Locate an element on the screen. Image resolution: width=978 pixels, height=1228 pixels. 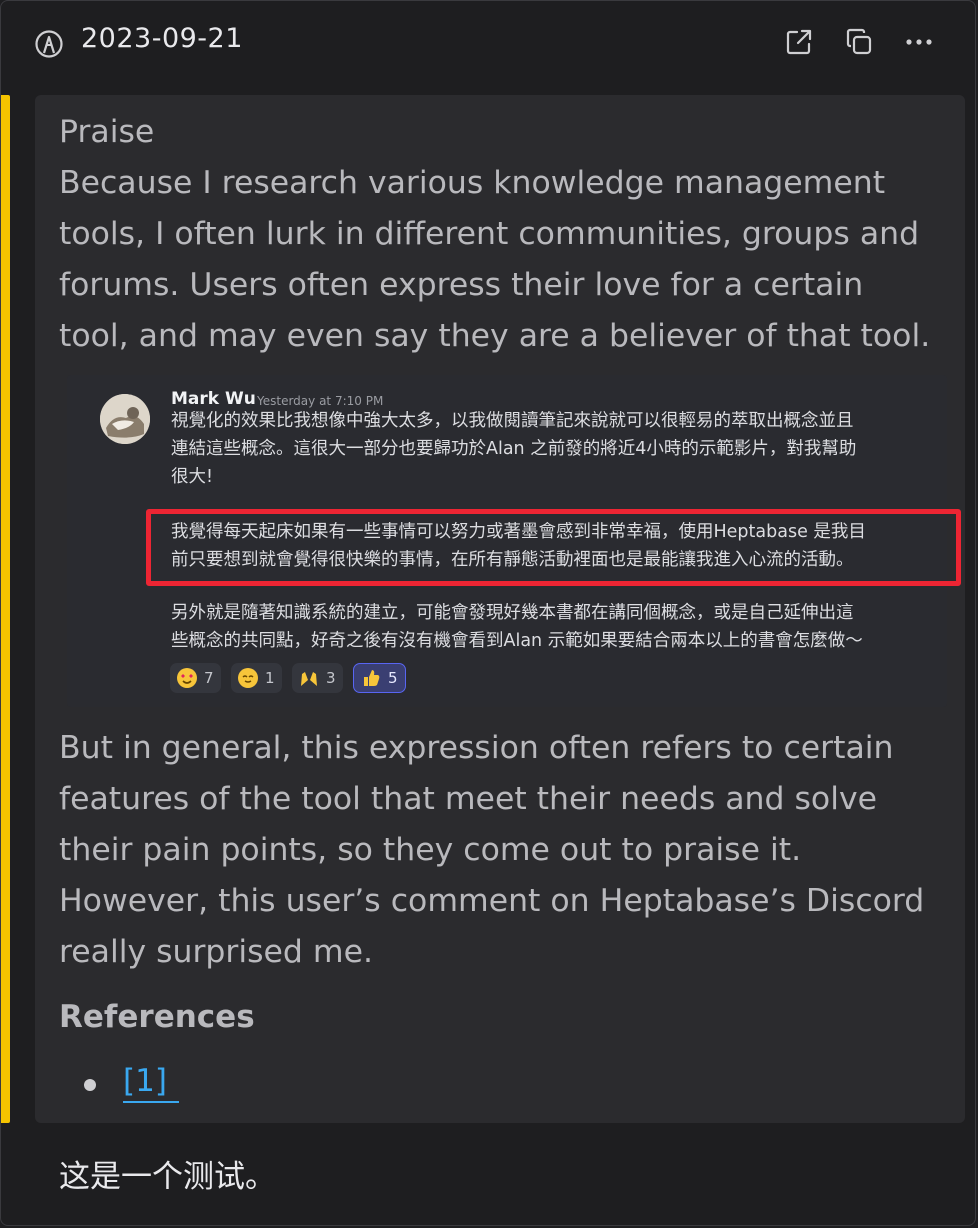
message-line: 很大! is located at coordinates (192, 477).